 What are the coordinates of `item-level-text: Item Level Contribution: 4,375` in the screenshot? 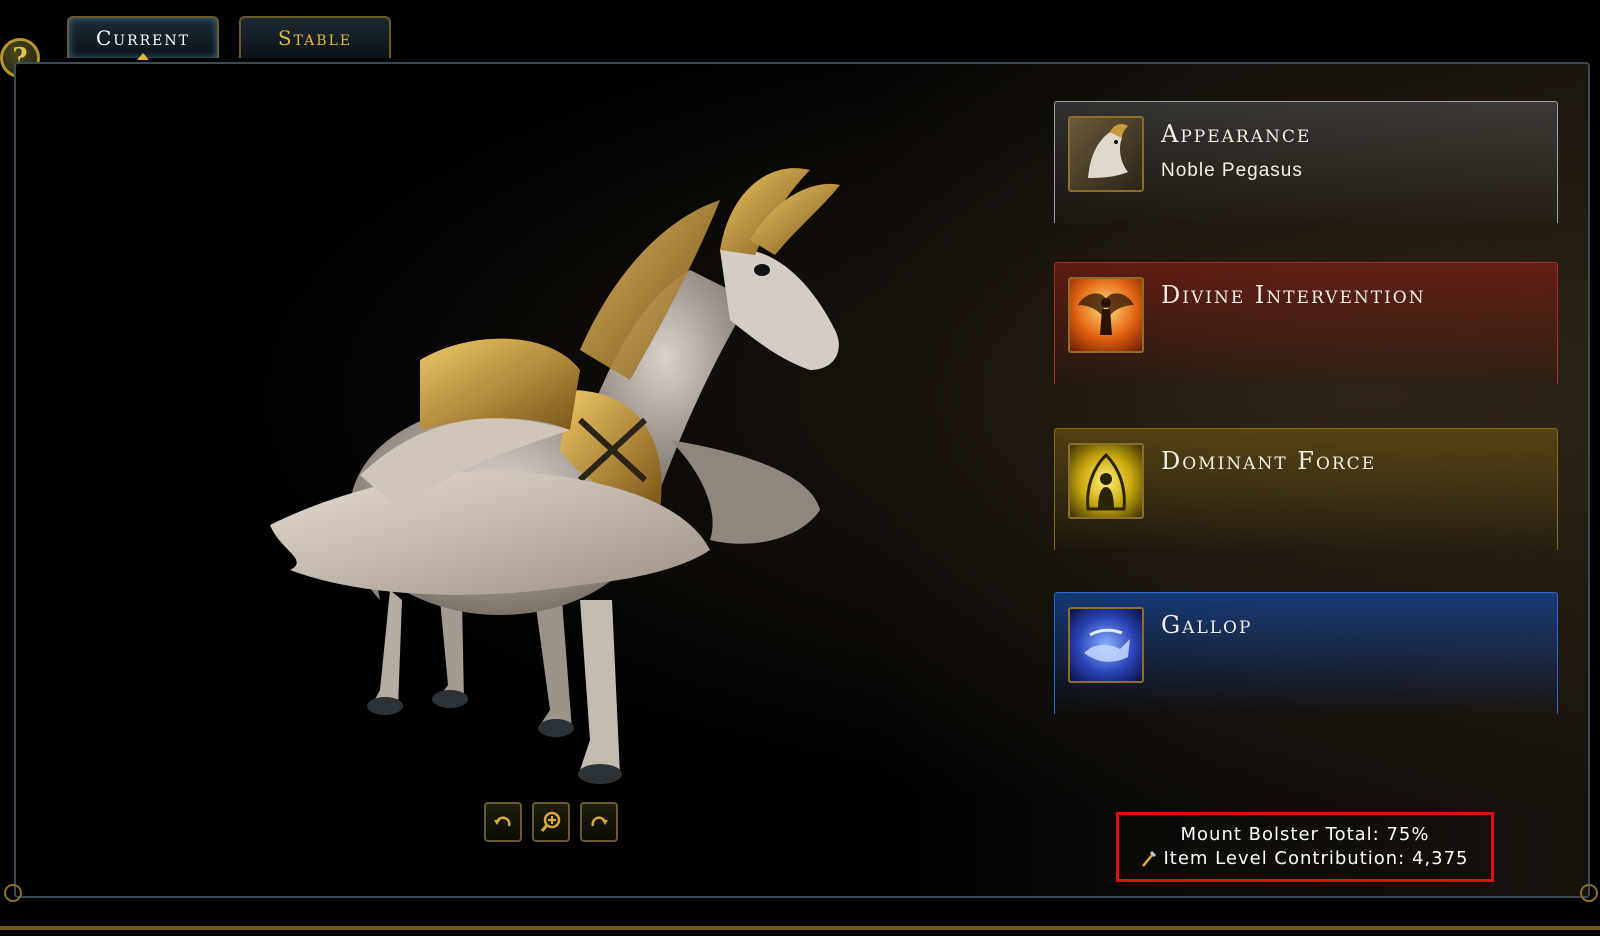 It's located at (1316, 858).